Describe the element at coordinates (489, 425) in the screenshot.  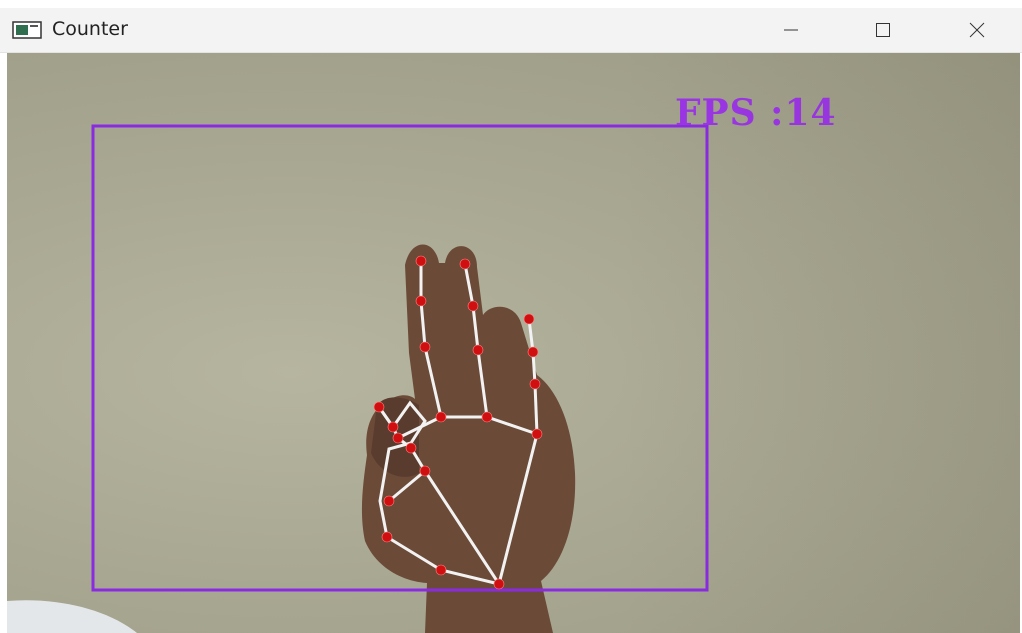
I see `knuckle-line` at that location.